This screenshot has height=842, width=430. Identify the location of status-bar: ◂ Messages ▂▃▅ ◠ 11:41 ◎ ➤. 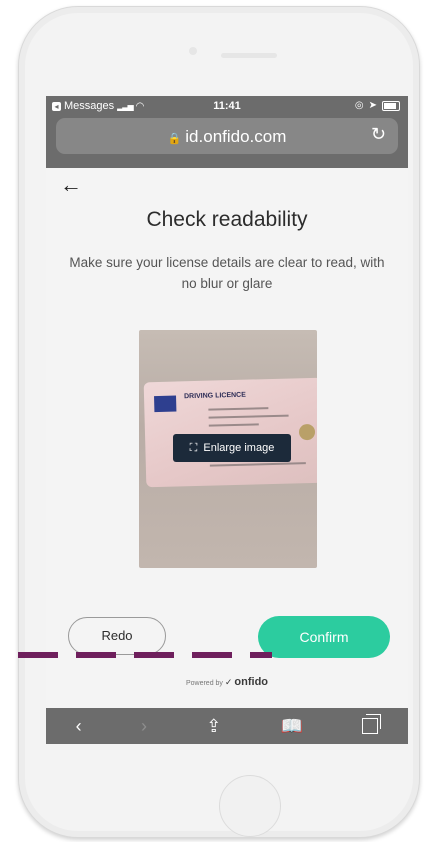
(227, 106).